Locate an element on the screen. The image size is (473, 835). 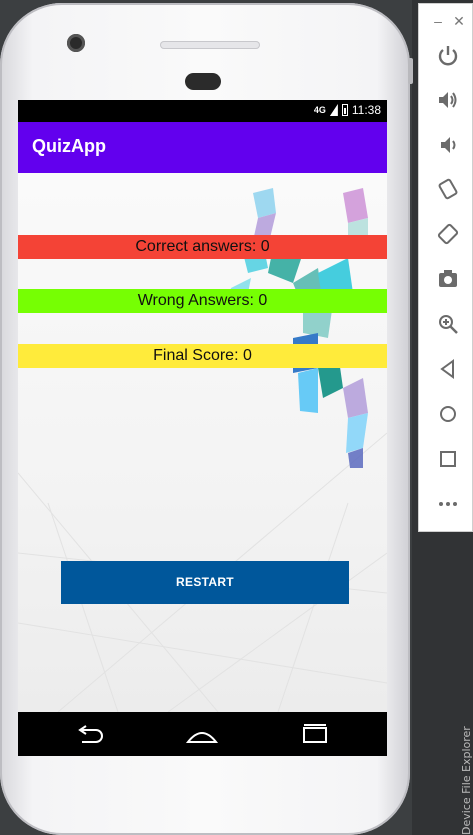
ide-side-tab-label: Device File Explorer is located at coordinates (466, 727).